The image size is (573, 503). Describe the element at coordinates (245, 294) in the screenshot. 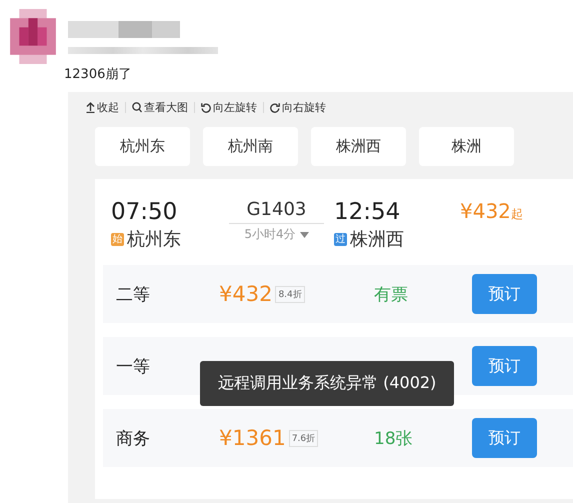

I see `seat-price: ¥432` at that location.